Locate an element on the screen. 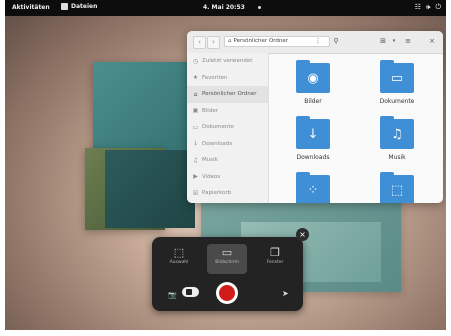  sidebar-item: ▭ Dokumente is located at coordinates (227, 127).